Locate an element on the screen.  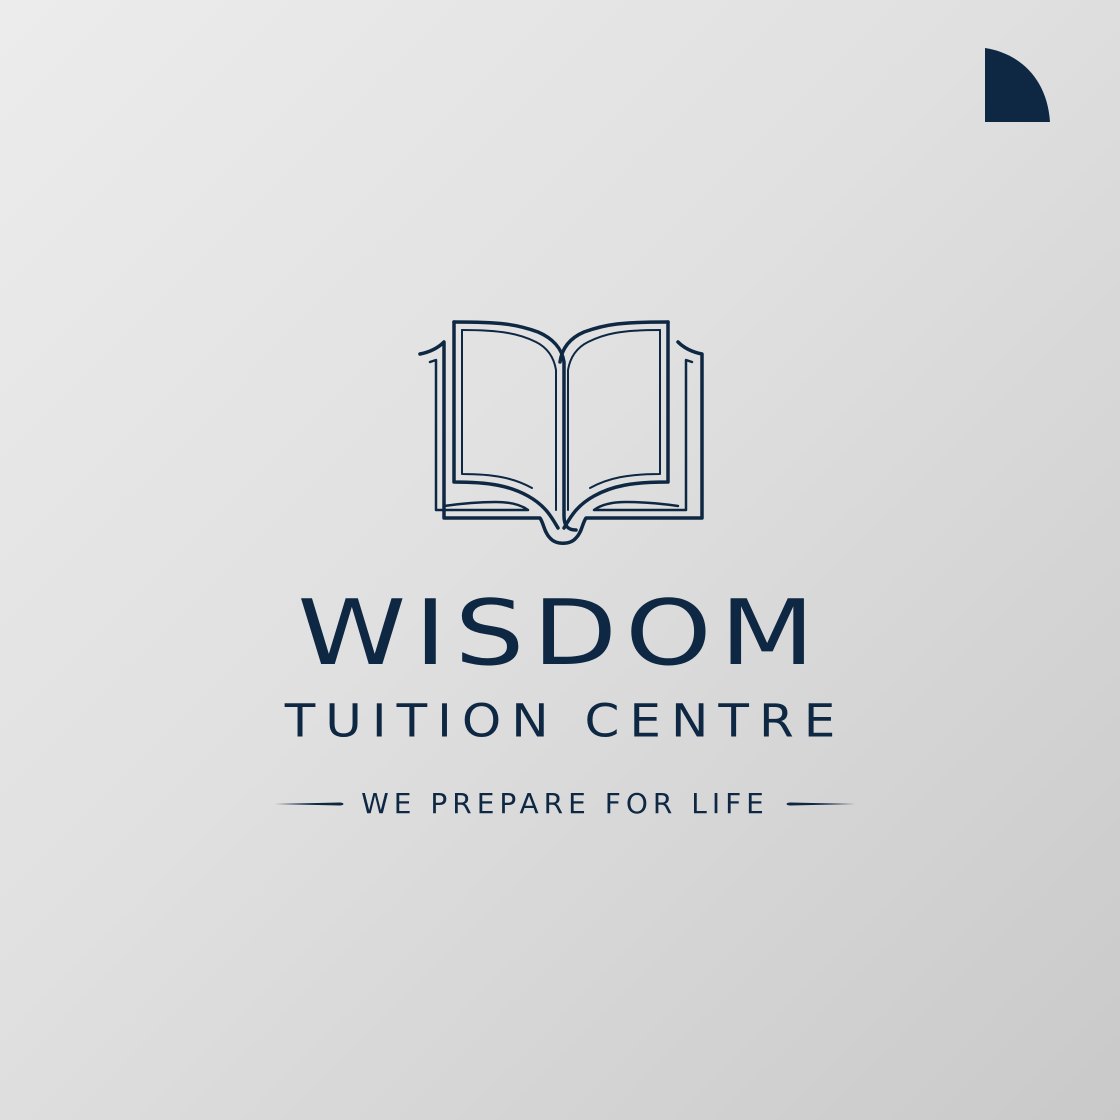
open-book-icon is located at coordinates (562, 434).